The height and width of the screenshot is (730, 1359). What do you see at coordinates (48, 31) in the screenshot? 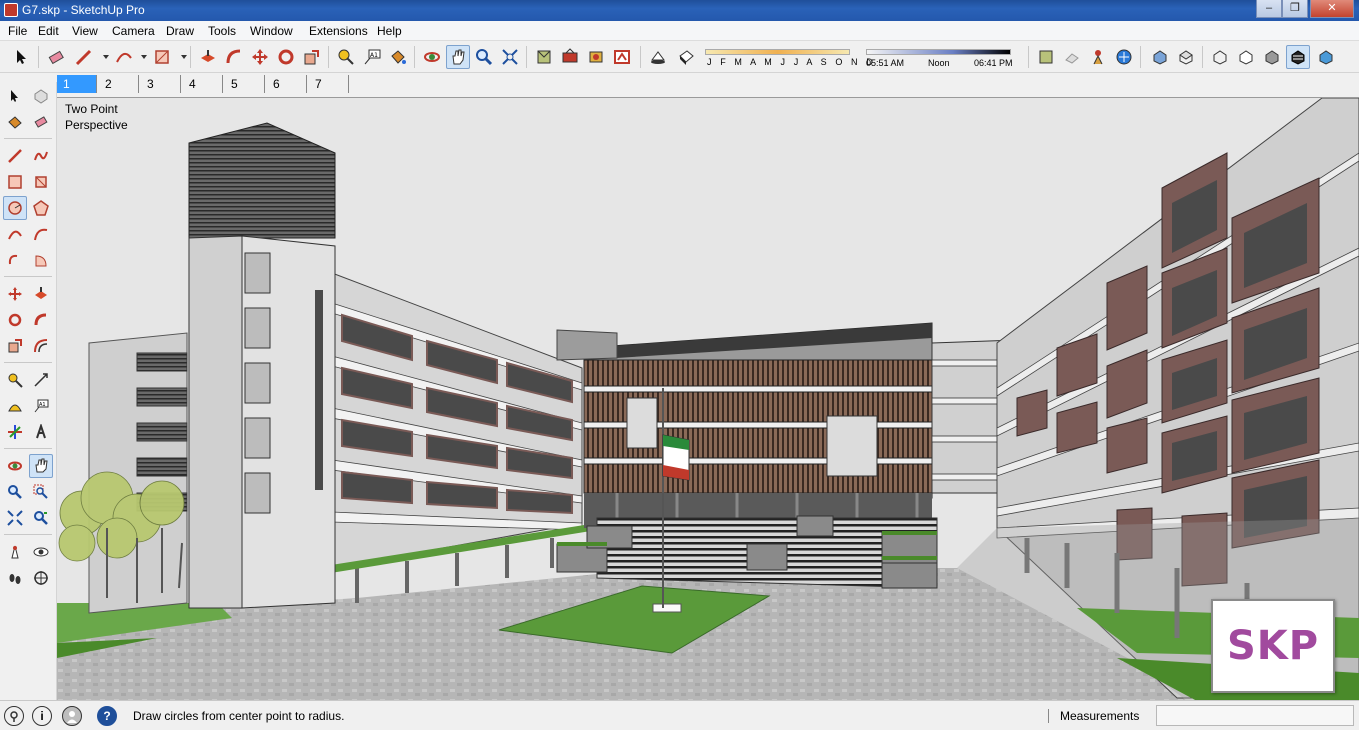
I see `menu-edit: Edit` at bounding box center [48, 31].